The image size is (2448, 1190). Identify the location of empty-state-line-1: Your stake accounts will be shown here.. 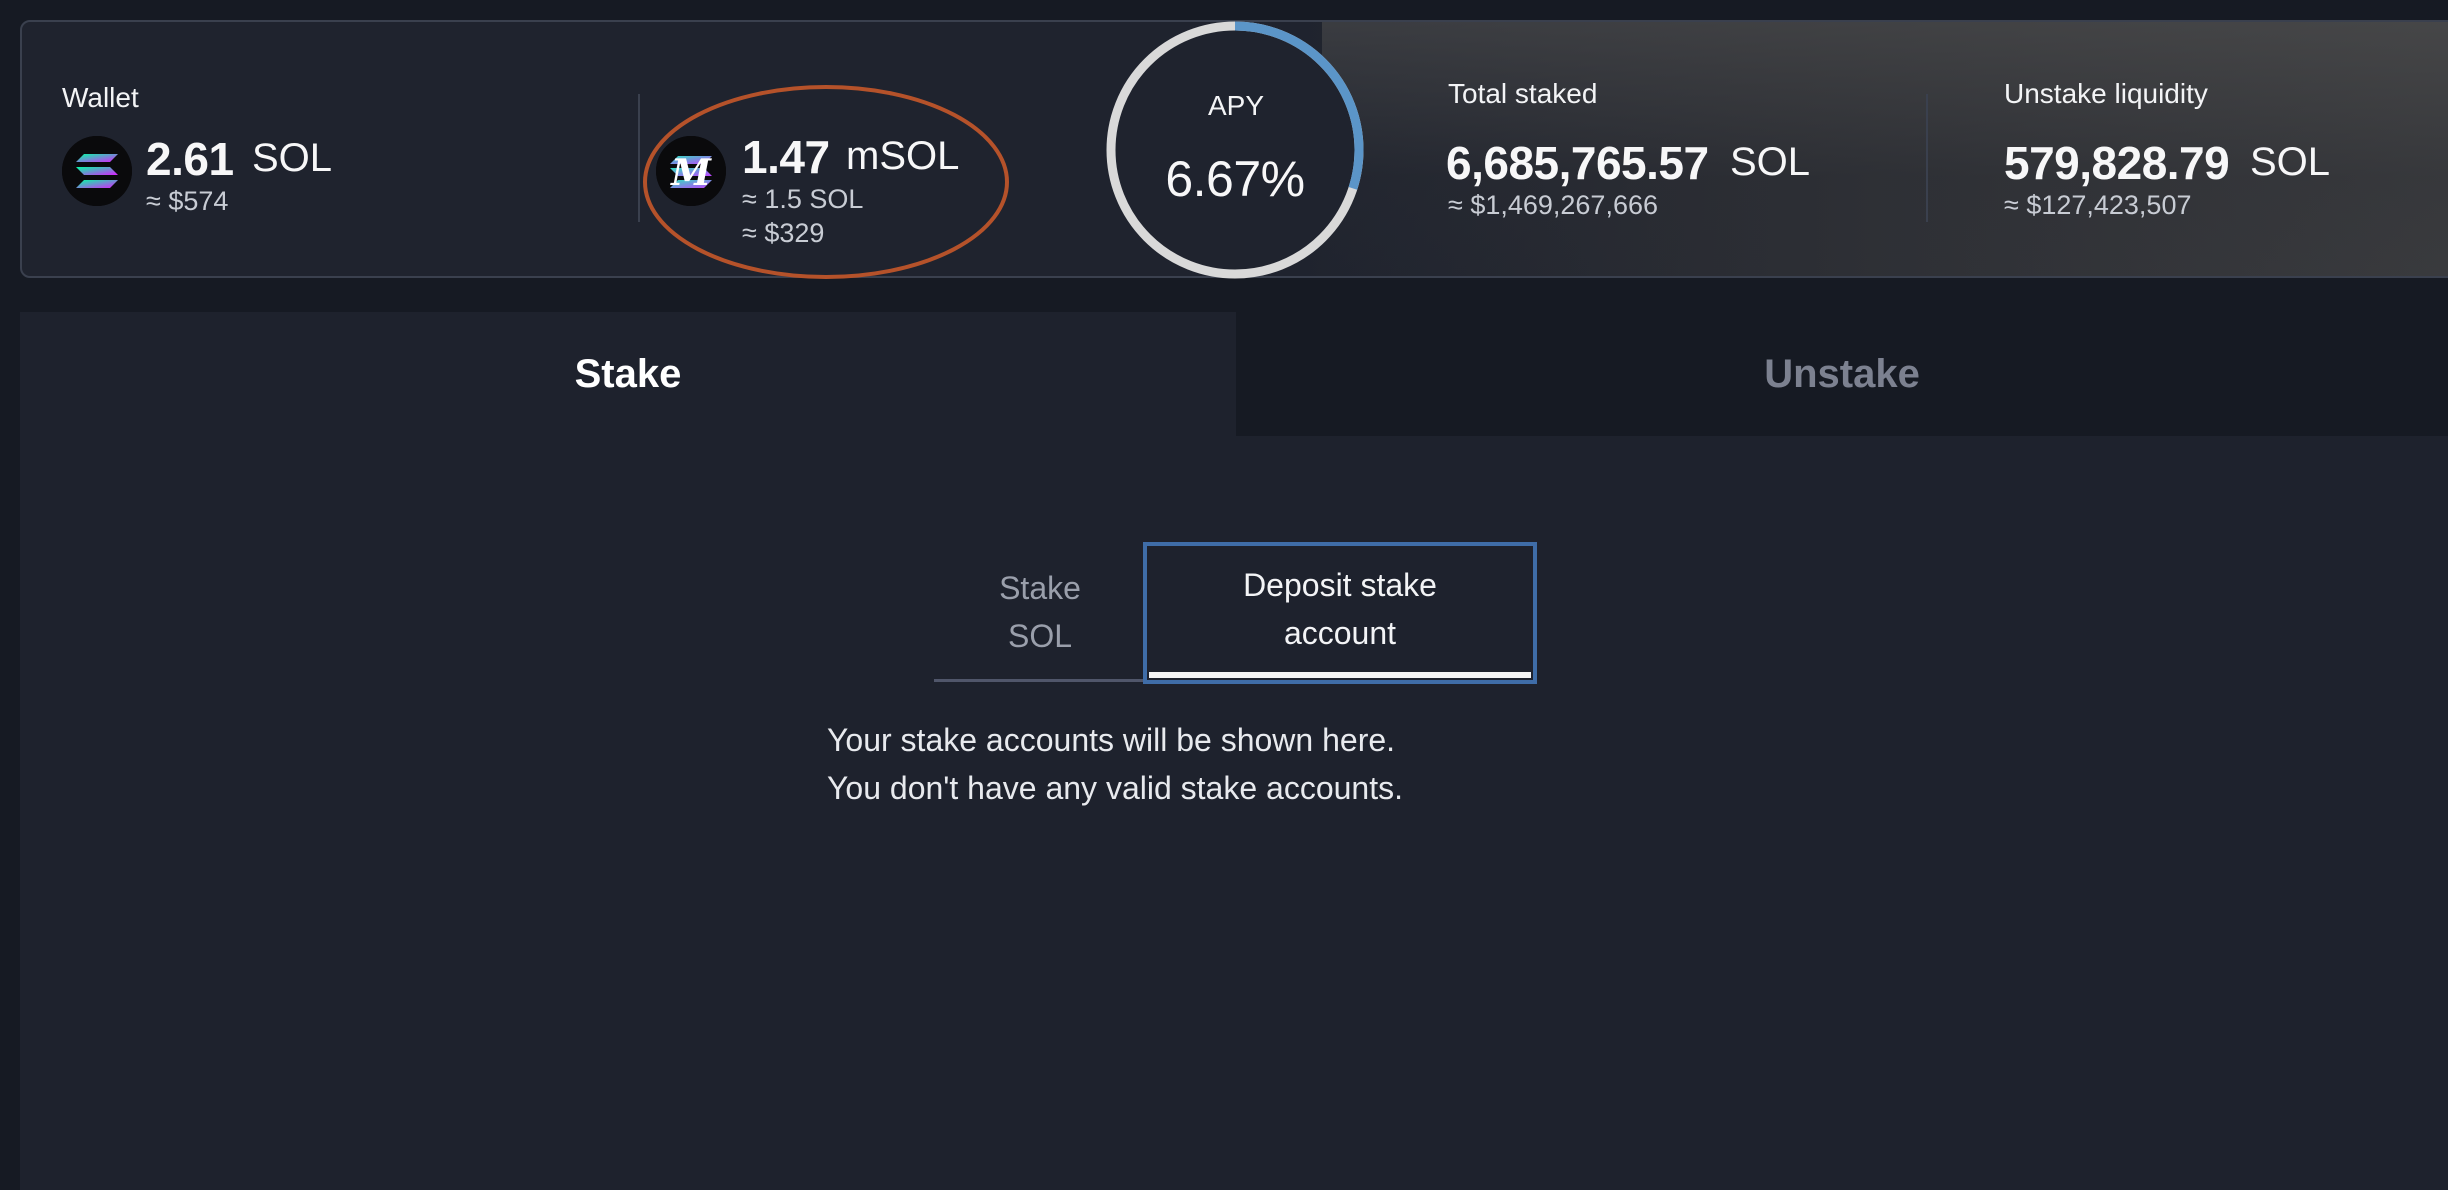
(1111, 740).